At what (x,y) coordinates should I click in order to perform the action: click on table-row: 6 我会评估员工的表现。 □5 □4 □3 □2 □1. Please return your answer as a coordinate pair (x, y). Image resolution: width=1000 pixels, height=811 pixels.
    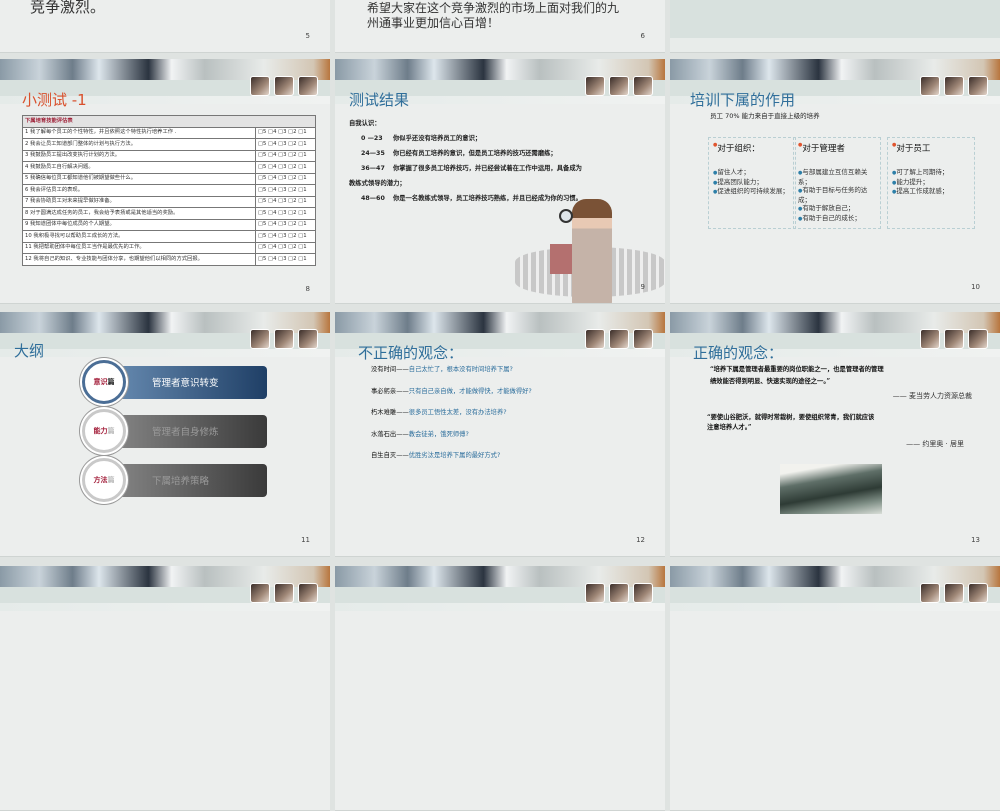
    Looking at the image, I should click on (169, 190).